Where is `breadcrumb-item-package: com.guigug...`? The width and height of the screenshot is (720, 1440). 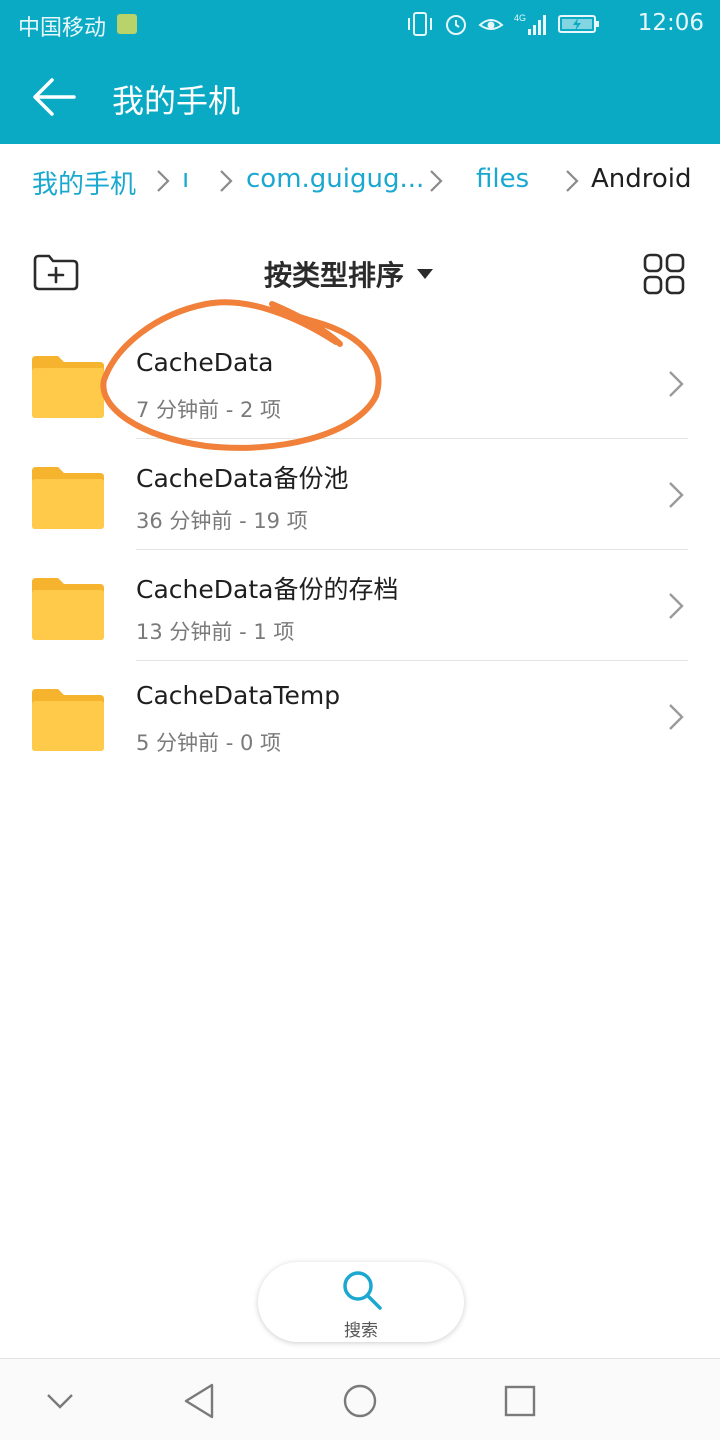
breadcrumb-item-package: com.guigug... is located at coordinates (335, 179).